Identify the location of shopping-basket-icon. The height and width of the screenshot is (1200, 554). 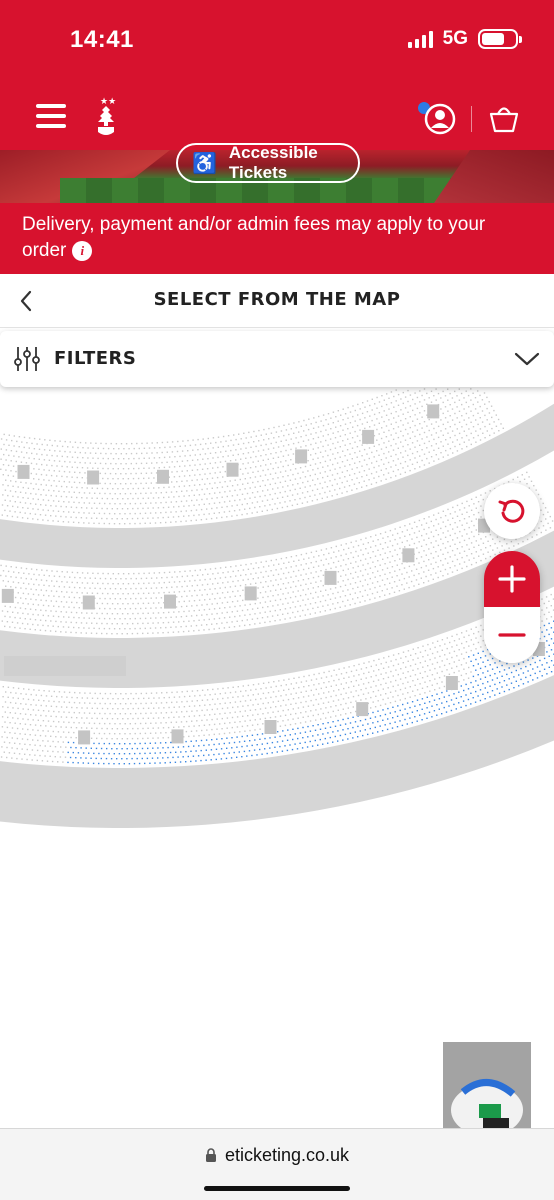
(504, 118).